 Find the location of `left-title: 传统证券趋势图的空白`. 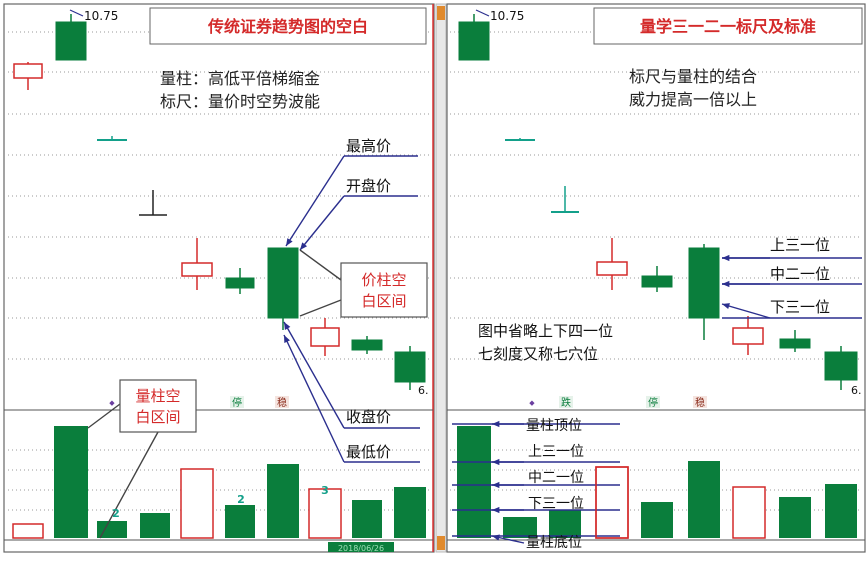

left-title: 传统证券趋势图的空白 is located at coordinates (287, 26).